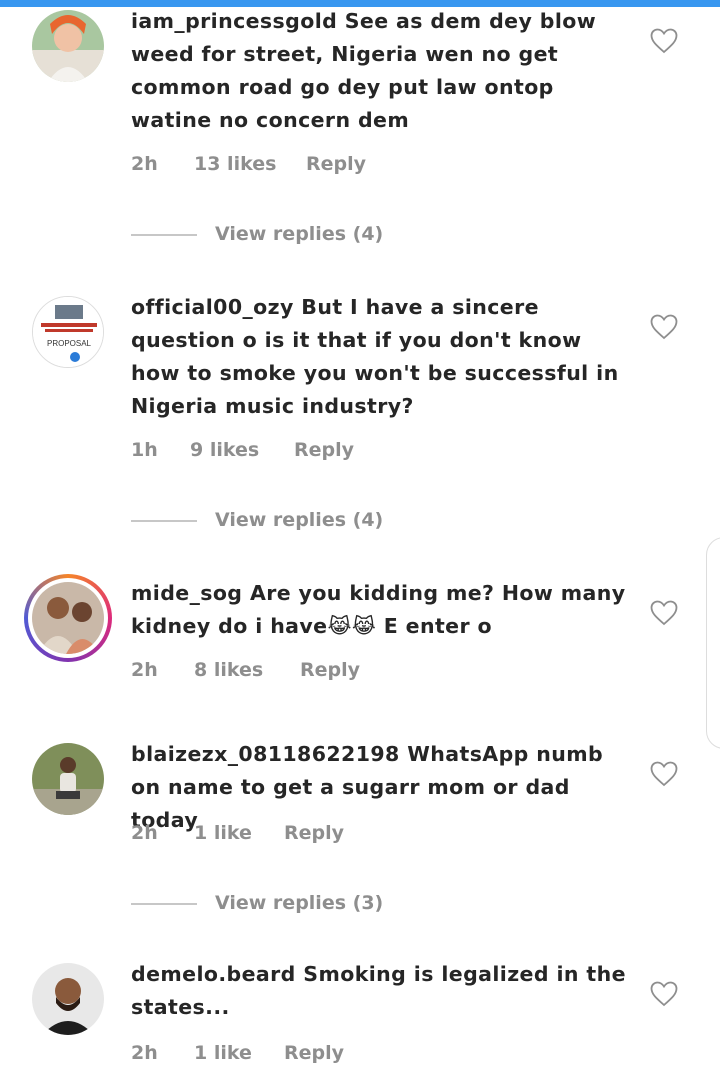 This screenshot has height=1087, width=720. I want to click on edge-panel-handle, so click(713, 643).